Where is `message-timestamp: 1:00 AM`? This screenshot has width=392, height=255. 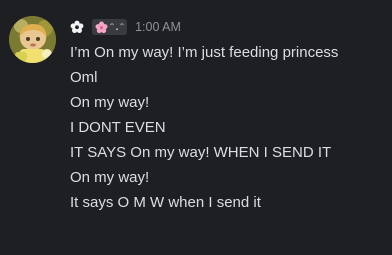
message-timestamp: 1:00 AM is located at coordinates (158, 27).